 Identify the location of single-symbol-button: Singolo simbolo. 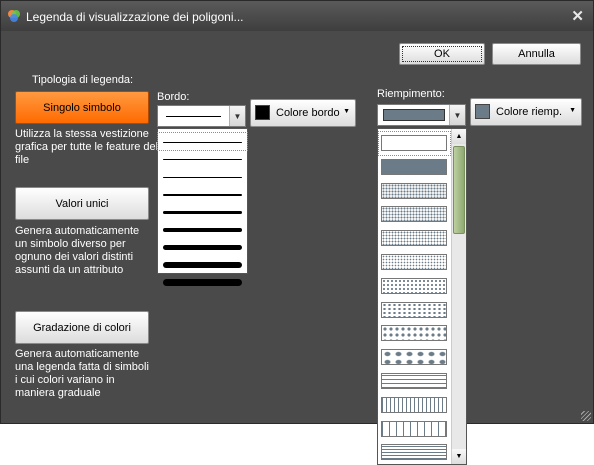
(82, 107).